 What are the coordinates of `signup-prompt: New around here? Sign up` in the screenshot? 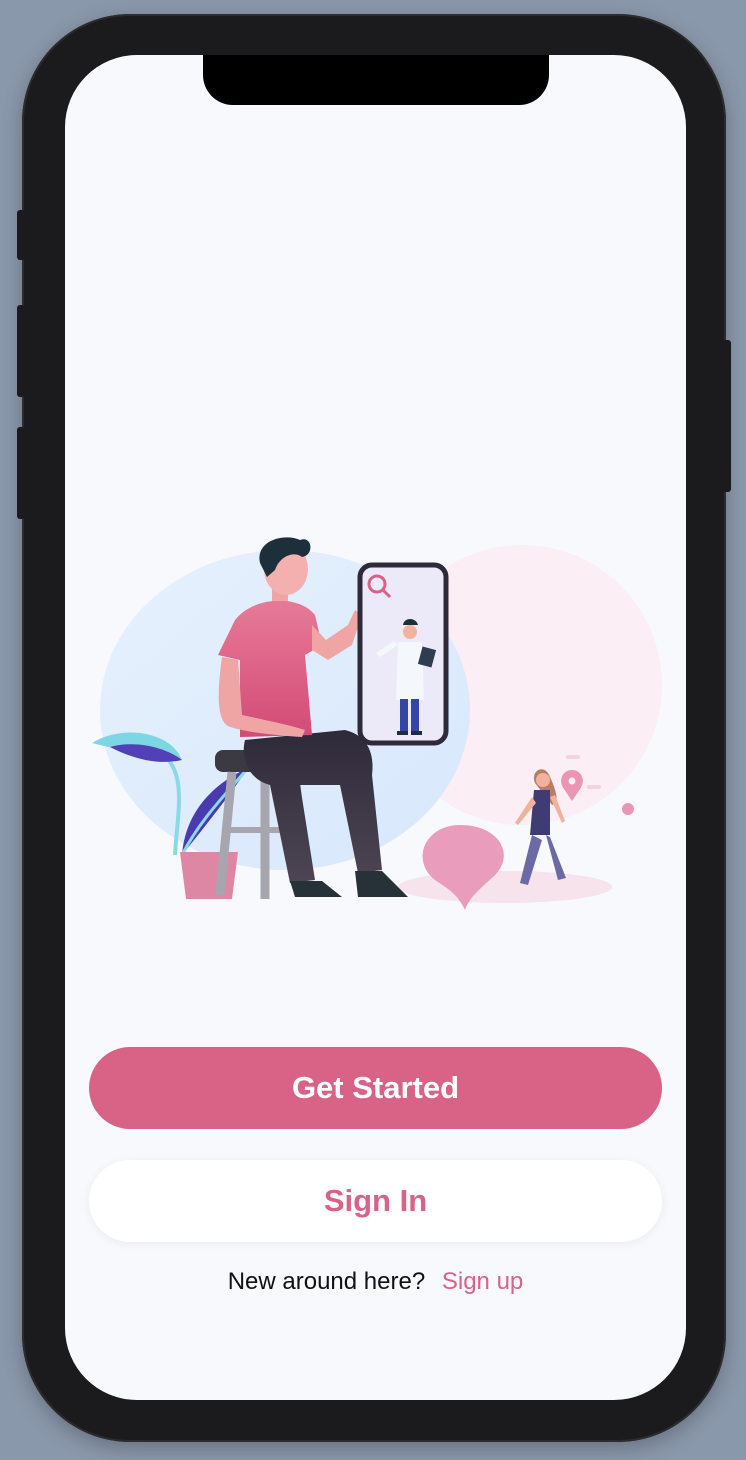 It's located at (375, 1282).